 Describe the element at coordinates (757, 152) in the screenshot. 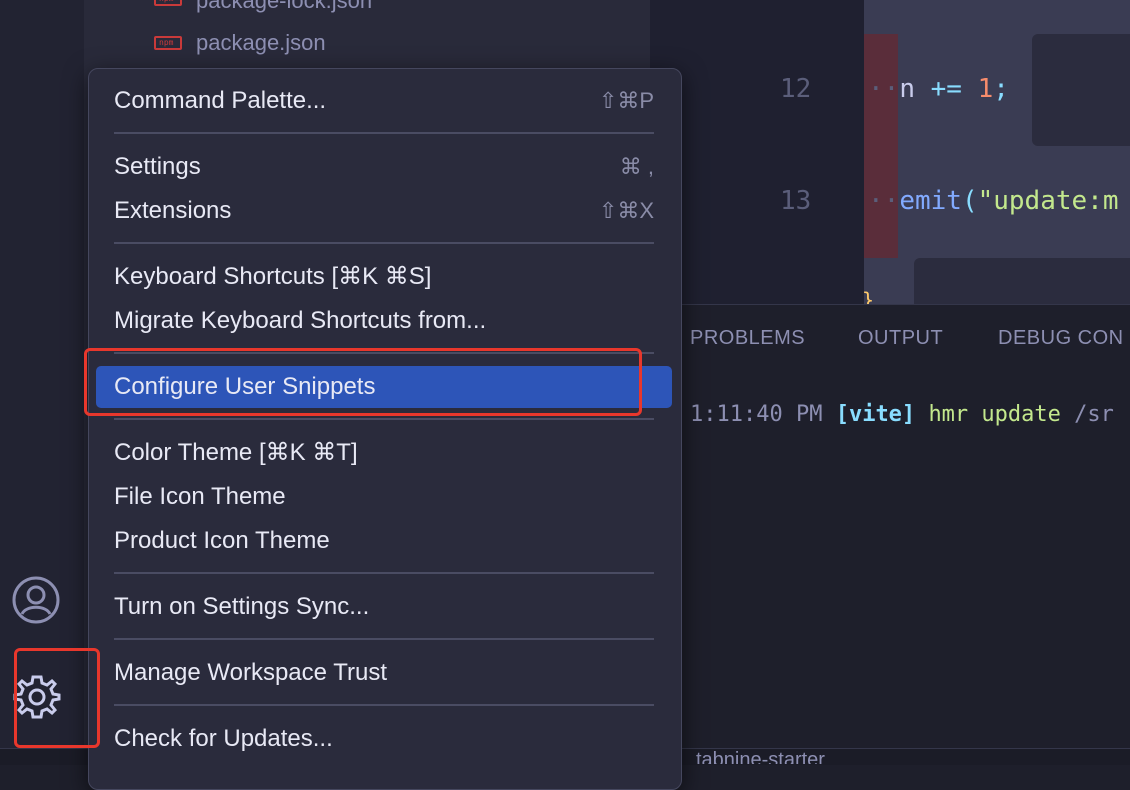

I see `editor-gutter` at that location.